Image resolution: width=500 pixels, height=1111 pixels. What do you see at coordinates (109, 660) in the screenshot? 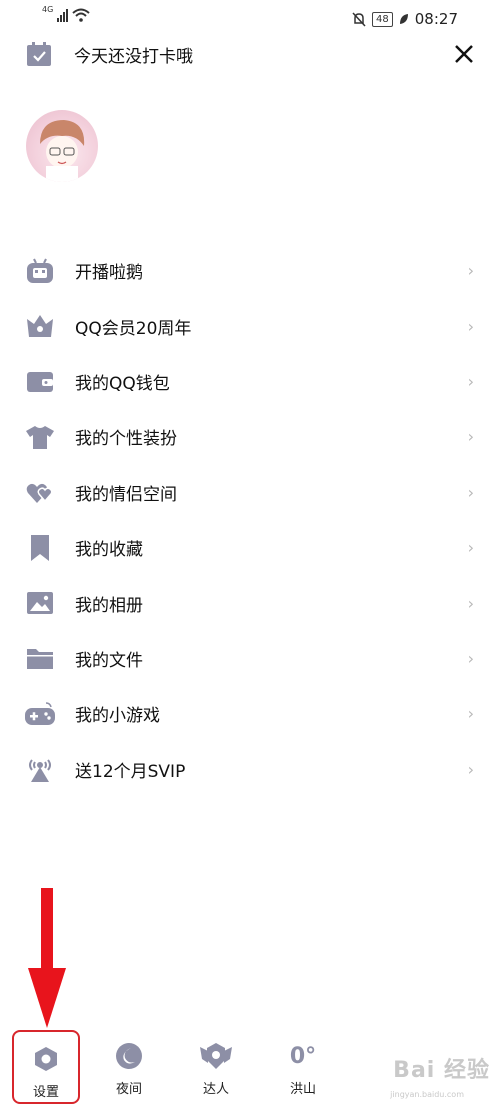
I see `menu-label: 我的文件` at bounding box center [109, 660].